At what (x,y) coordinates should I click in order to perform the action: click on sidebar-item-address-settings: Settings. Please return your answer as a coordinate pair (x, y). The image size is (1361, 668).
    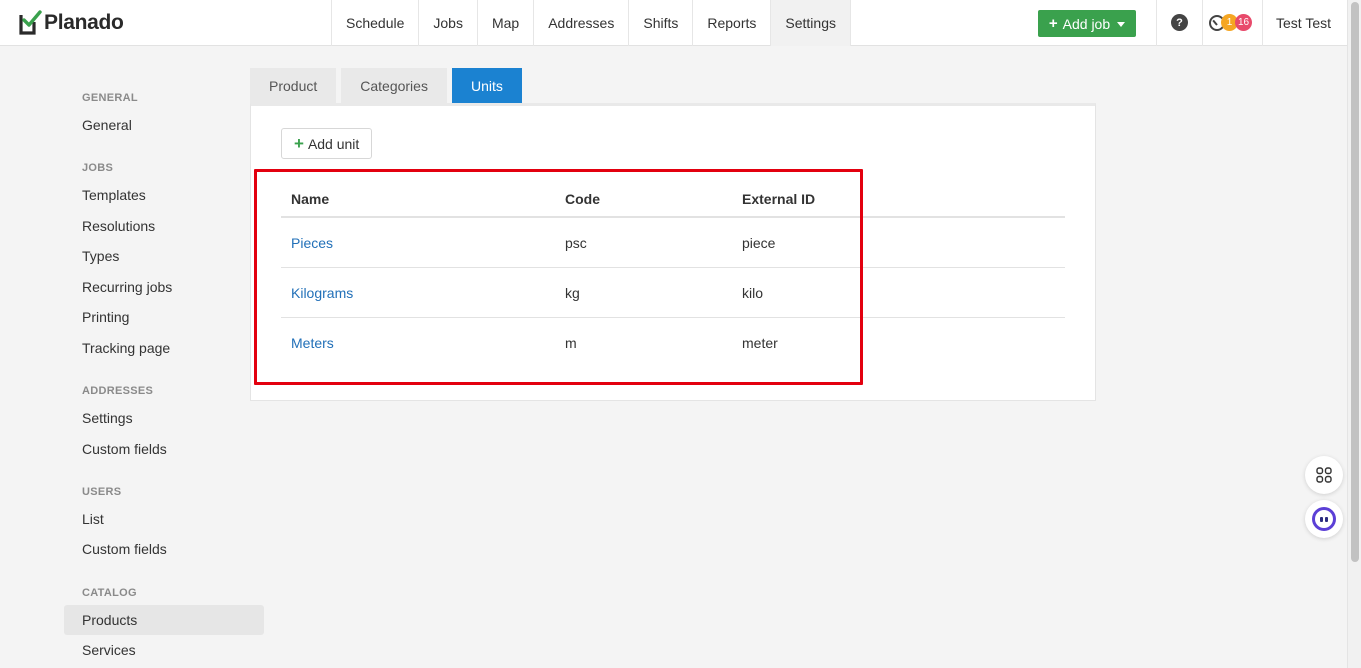
    Looking at the image, I should click on (164, 418).